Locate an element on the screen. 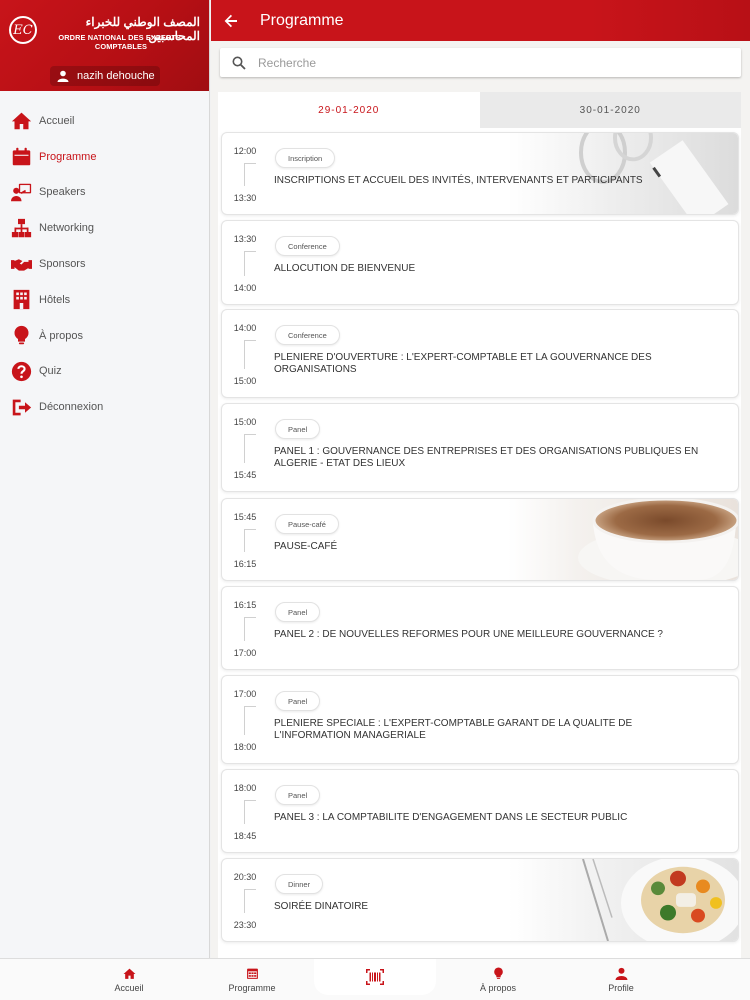 The width and height of the screenshot is (750, 1000). bottom-nav-profile: Profile is located at coordinates (621, 979).